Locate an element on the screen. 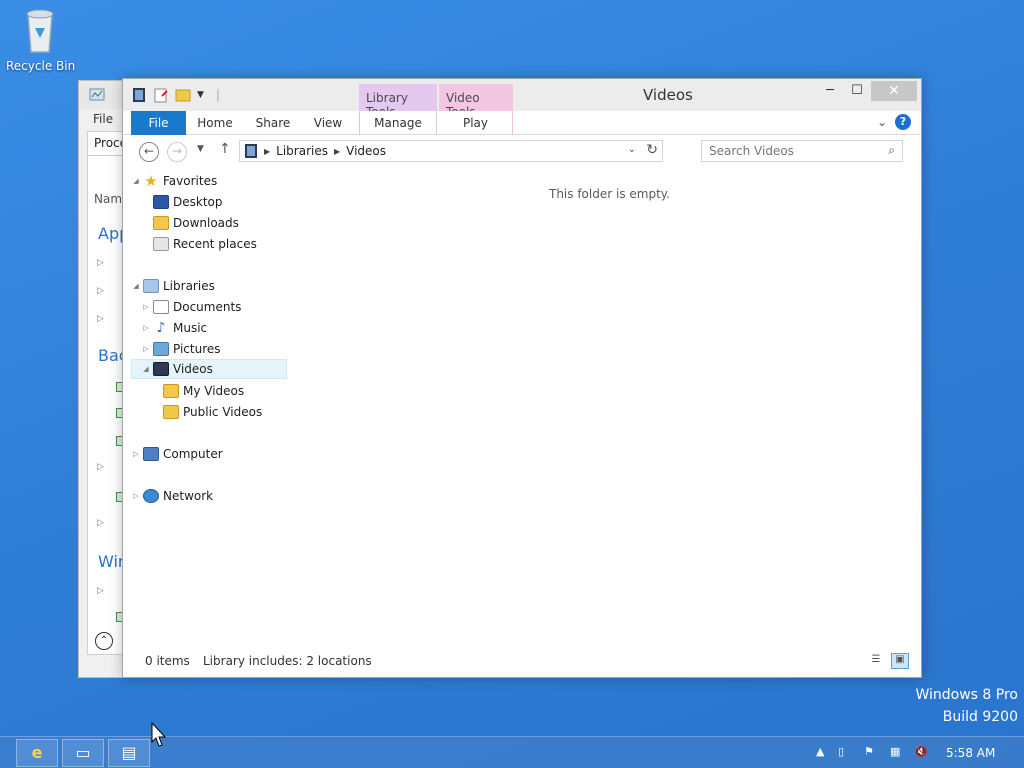  maximize-button: ☐ is located at coordinates (857, 91).